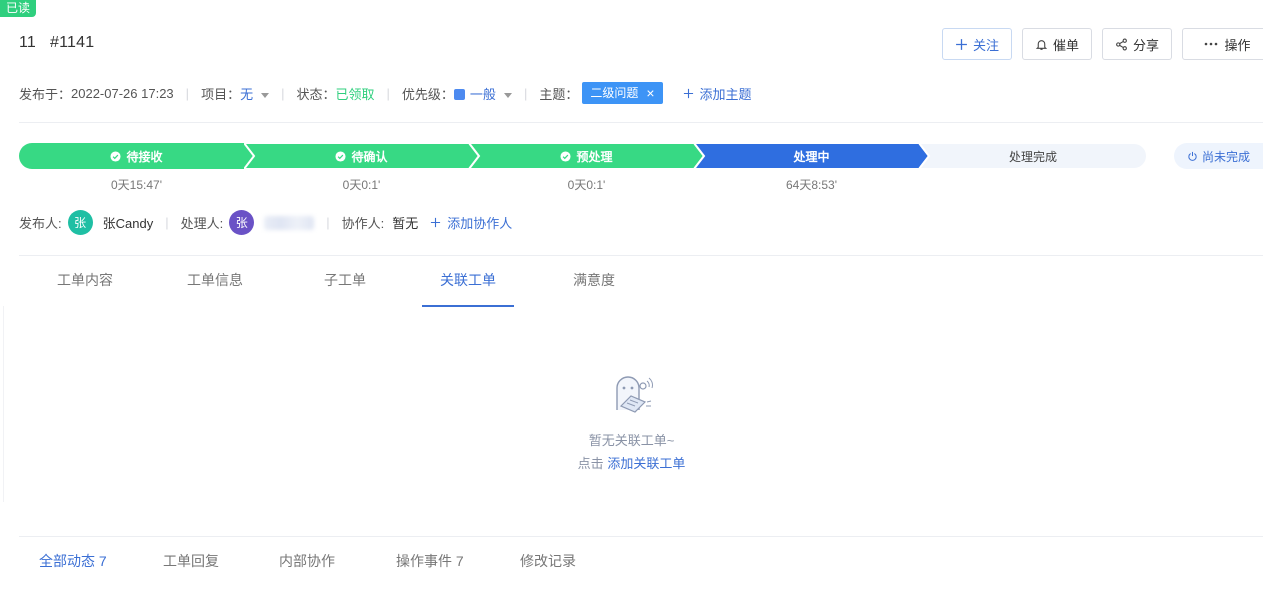 Image resolution: width=1263 pixels, height=600 pixels. I want to click on action-toolbar: 关注 催单 分享 操作, so click(1102, 44).